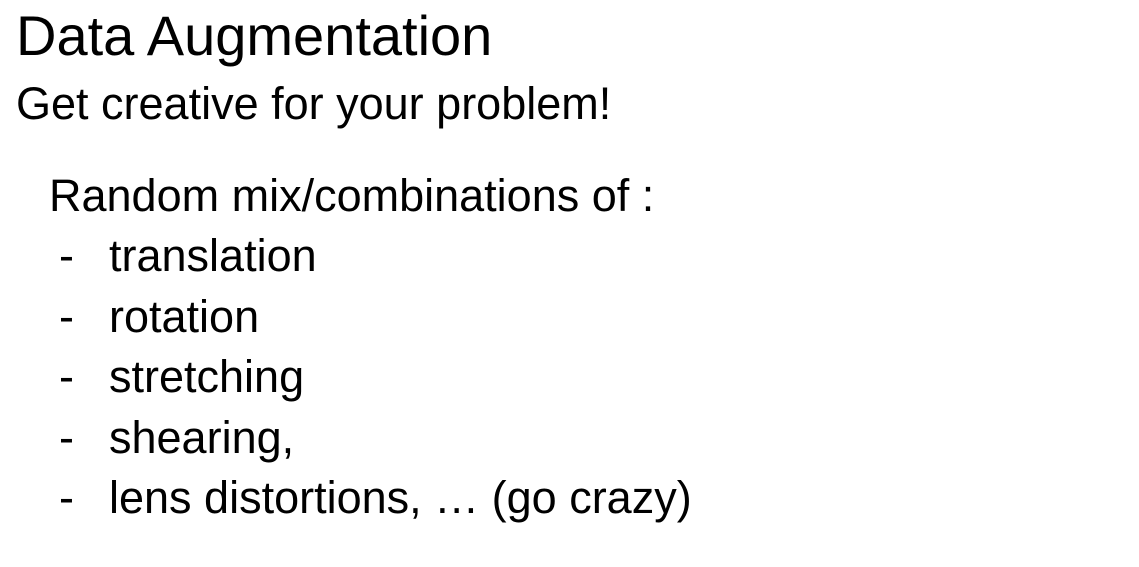 Image resolution: width=1139 pixels, height=567 pixels. I want to click on list-item-text: shearing,, so click(202, 437).